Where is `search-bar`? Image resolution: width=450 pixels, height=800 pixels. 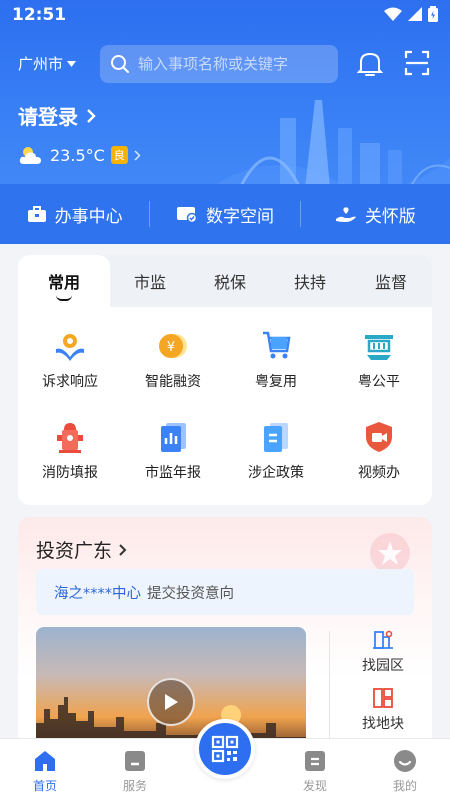 search-bar is located at coordinates (219, 64).